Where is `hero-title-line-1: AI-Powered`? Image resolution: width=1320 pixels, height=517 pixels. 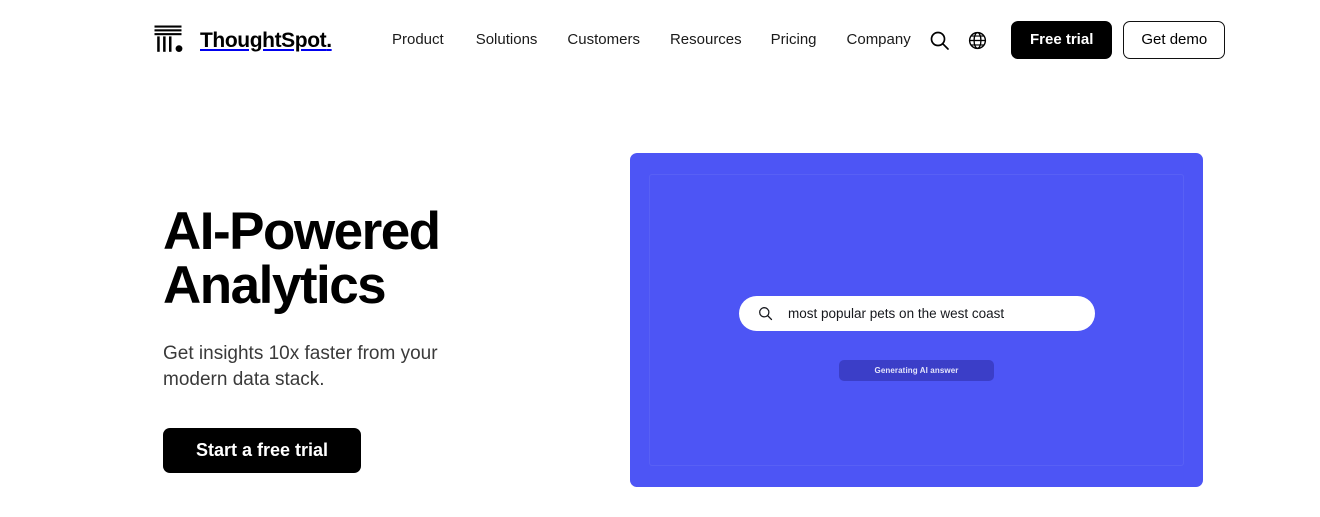
hero-title-line-1: AI-Powered is located at coordinates (302, 231).